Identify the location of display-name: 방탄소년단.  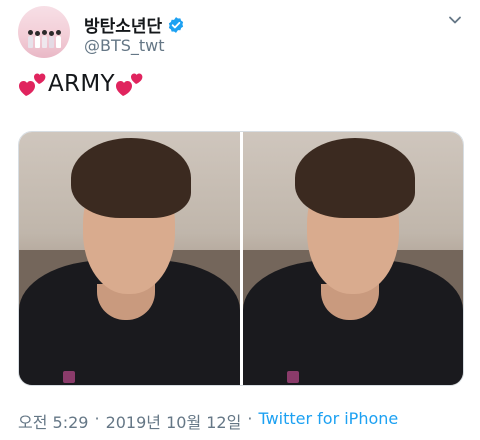
(134, 24).